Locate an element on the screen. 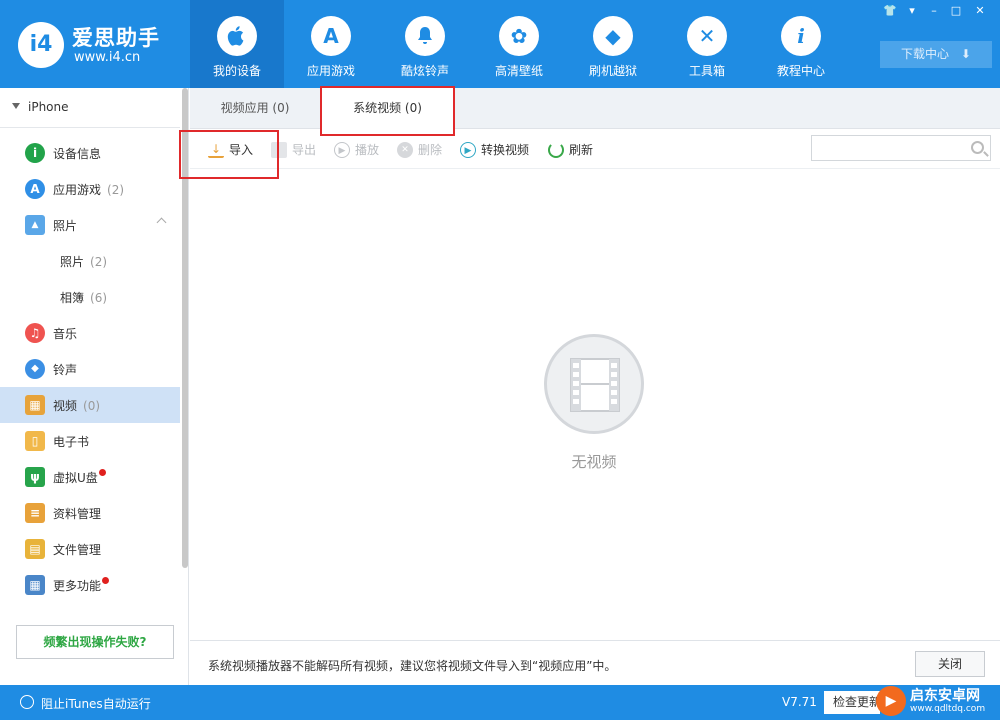 Image resolution: width=1000 pixels, height=720 pixels. sidebar-item-label: 设备信息 is located at coordinates (77, 154).